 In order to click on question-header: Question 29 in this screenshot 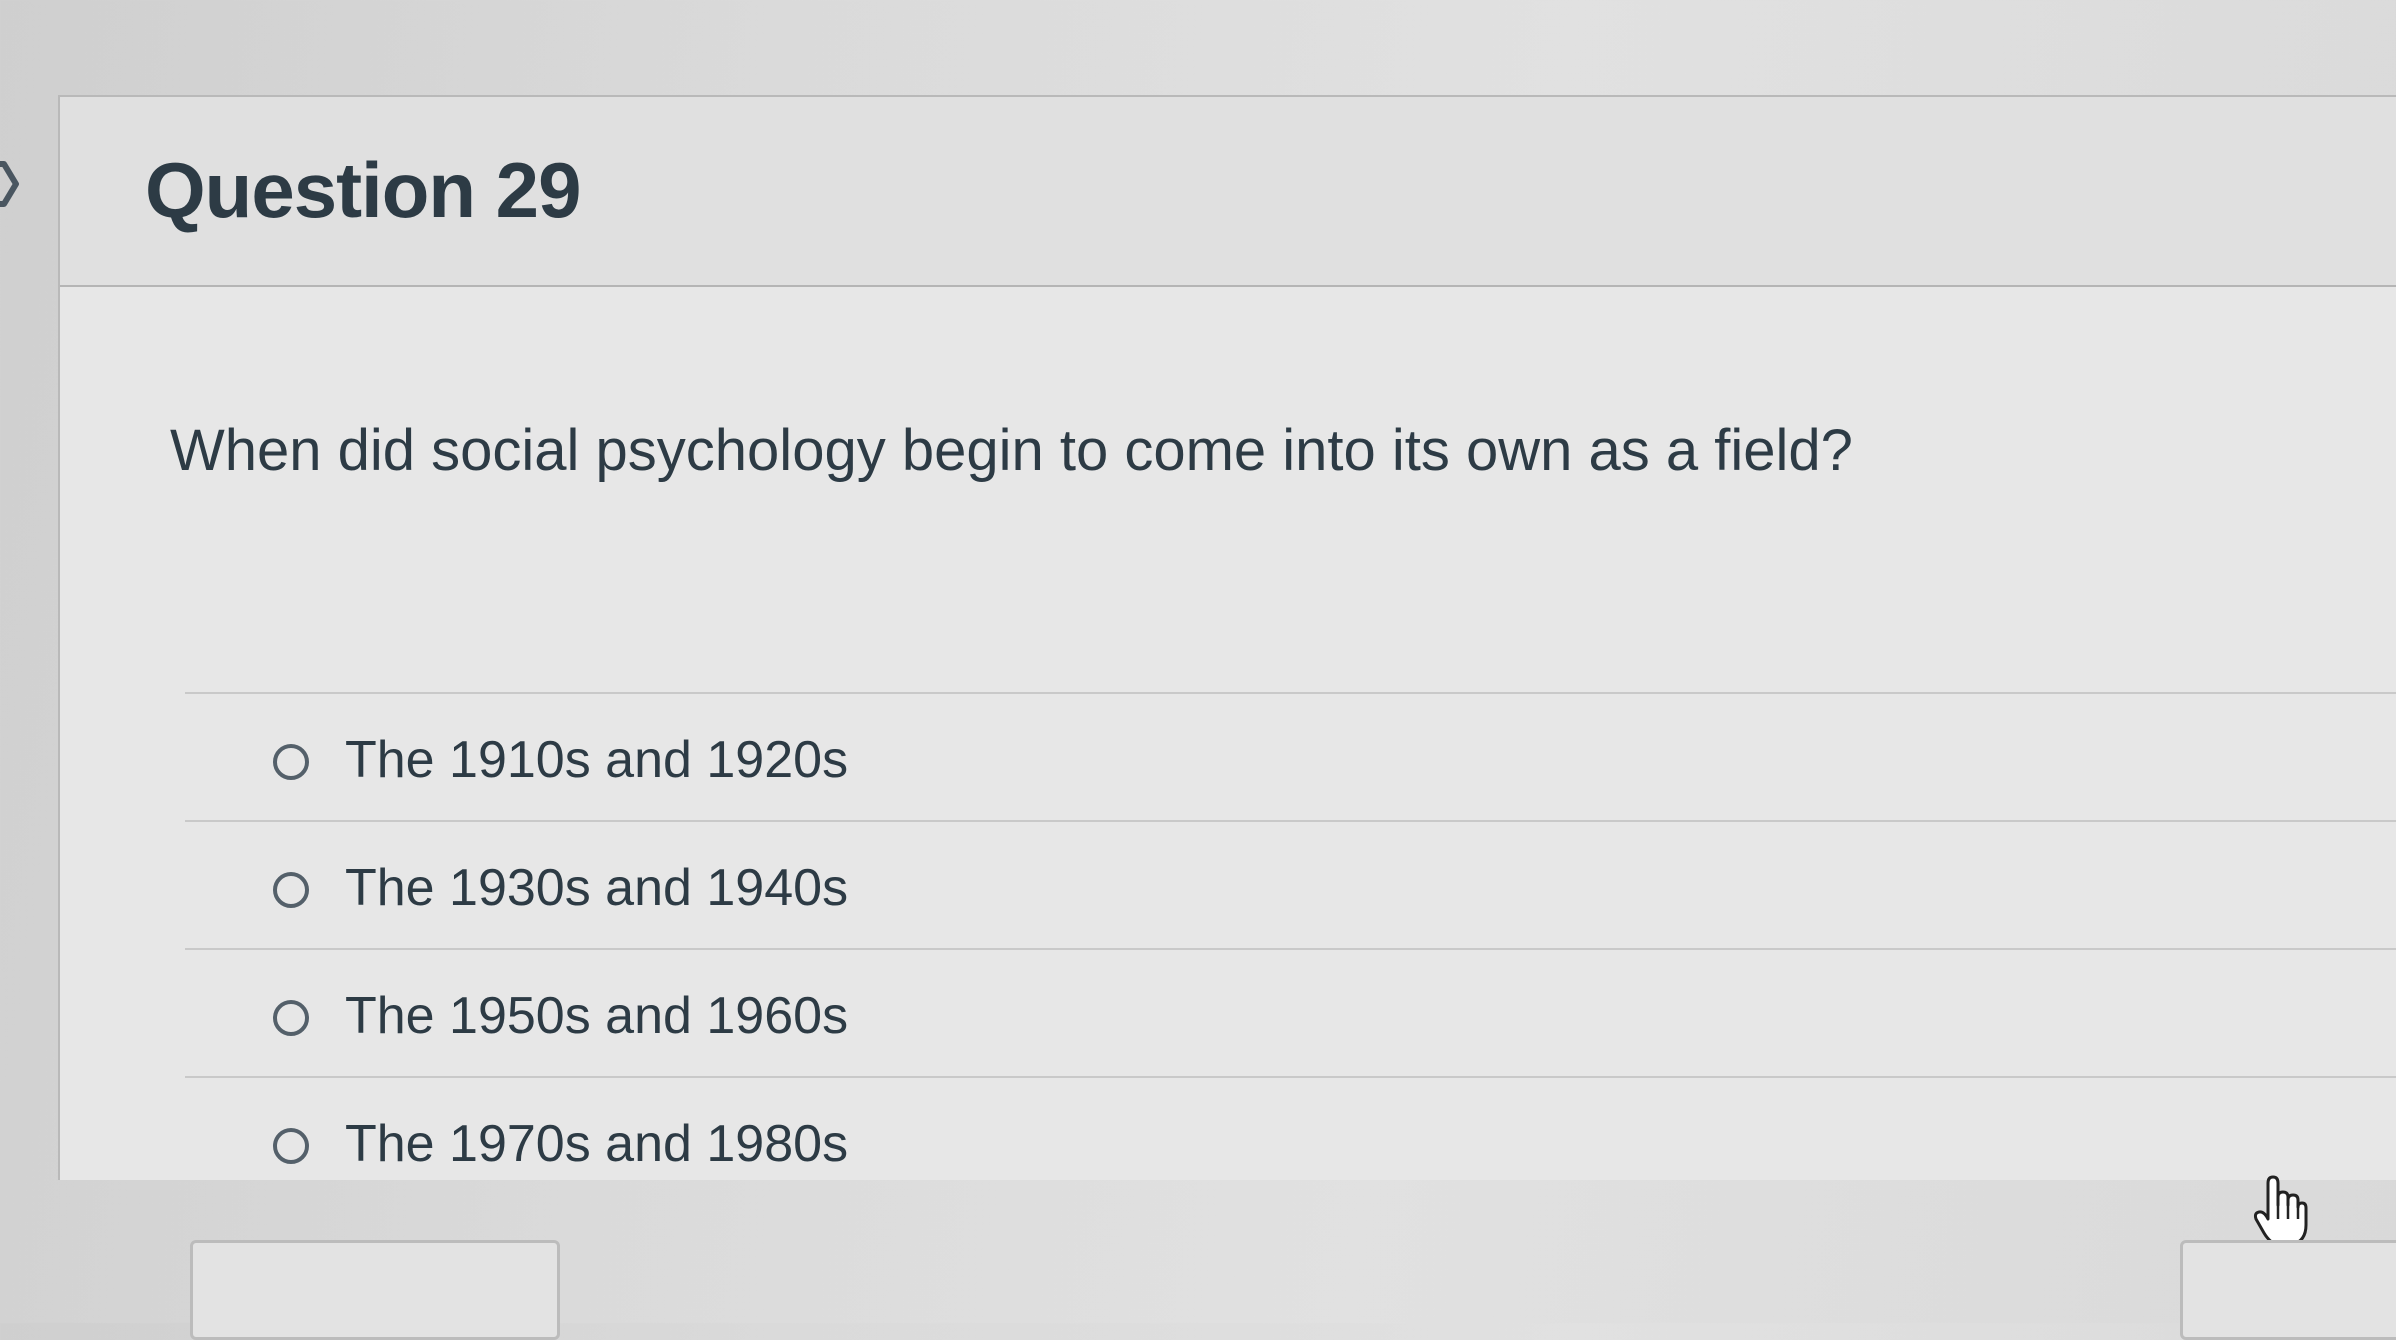, I will do `click(1228, 192)`.